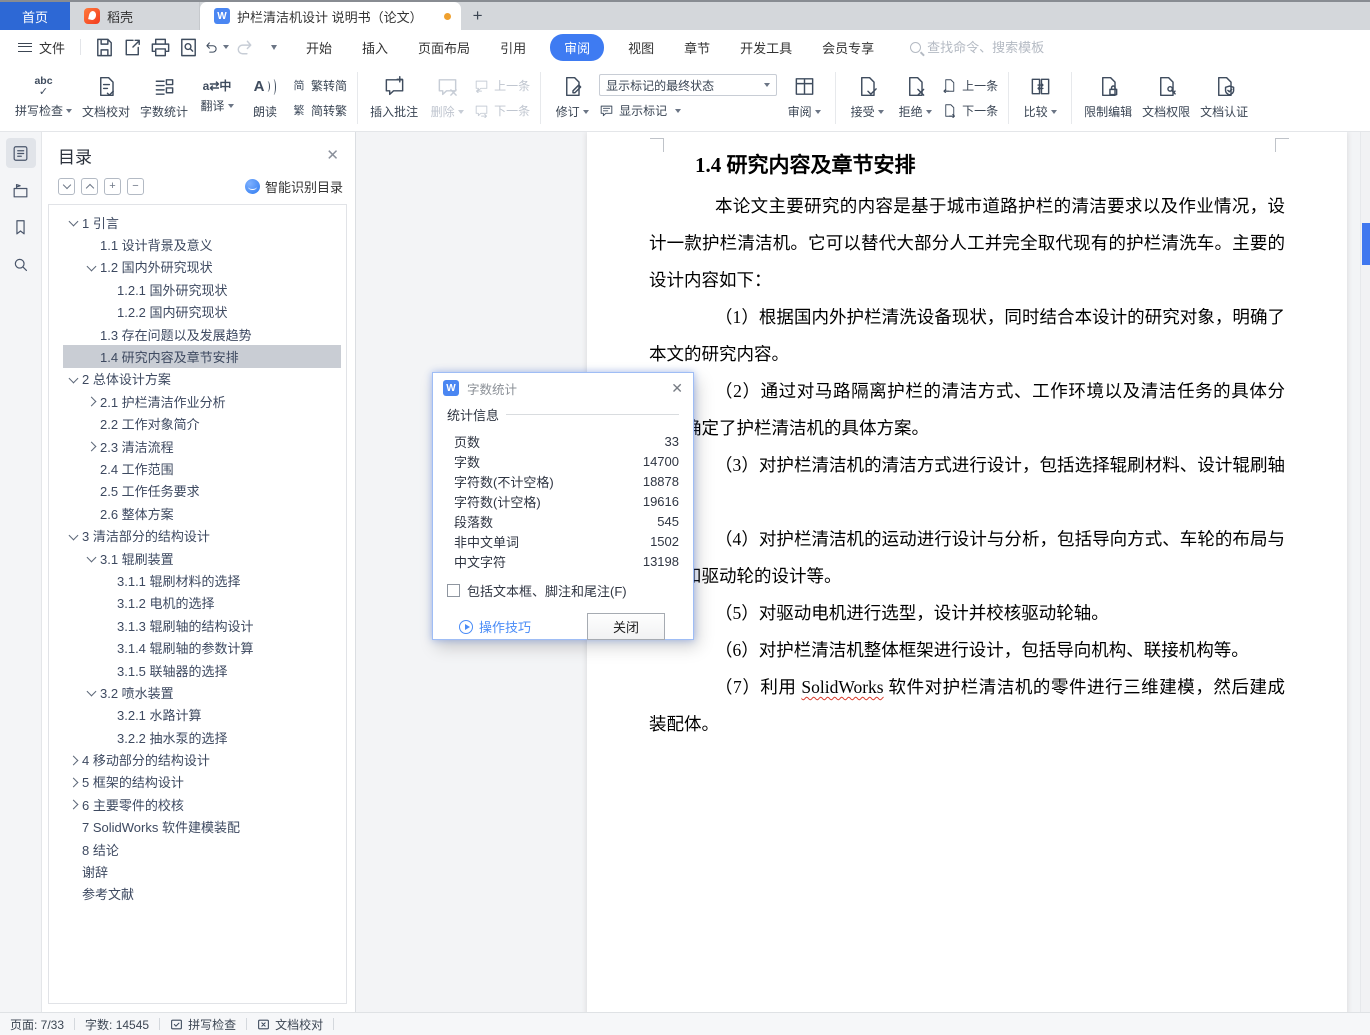  Describe the element at coordinates (1366, 244) in the screenshot. I see `scrollbar-thumb` at that location.